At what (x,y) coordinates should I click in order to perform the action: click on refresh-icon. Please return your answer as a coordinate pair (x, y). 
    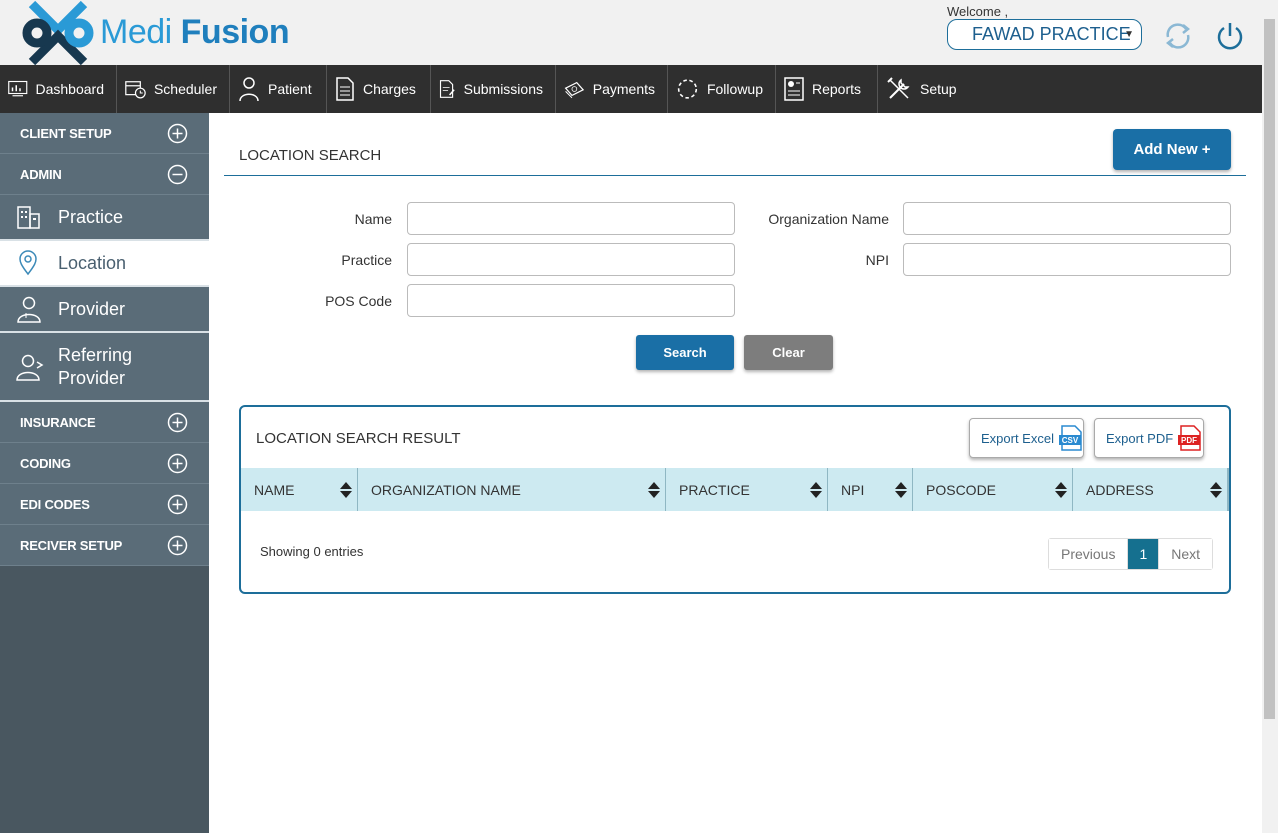
    Looking at the image, I should click on (1178, 36).